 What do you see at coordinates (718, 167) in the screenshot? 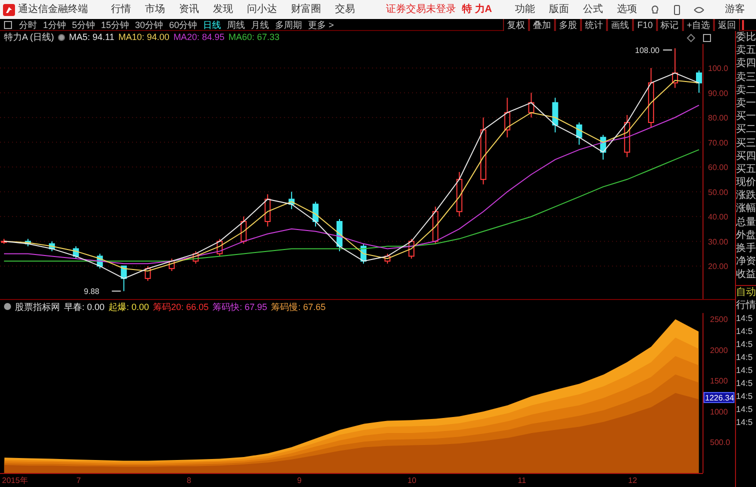
I see `axis-label: 60.00` at bounding box center [718, 167].